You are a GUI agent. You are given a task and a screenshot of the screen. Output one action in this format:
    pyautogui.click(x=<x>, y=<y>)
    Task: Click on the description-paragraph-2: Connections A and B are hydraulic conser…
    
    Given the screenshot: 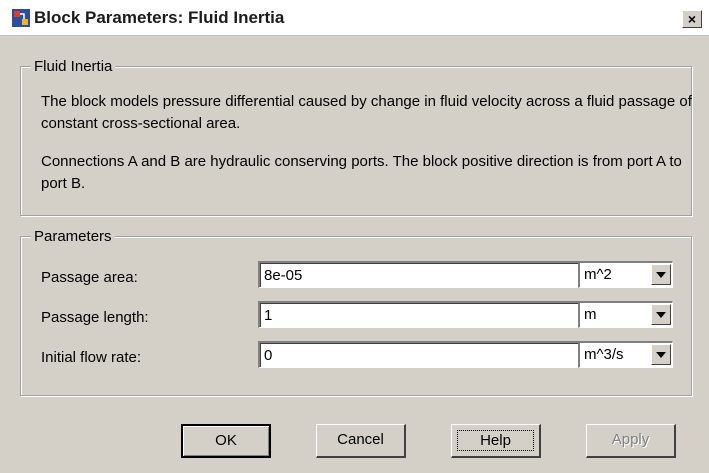 What is the action you would take?
    pyautogui.click(x=361, y=172)
    